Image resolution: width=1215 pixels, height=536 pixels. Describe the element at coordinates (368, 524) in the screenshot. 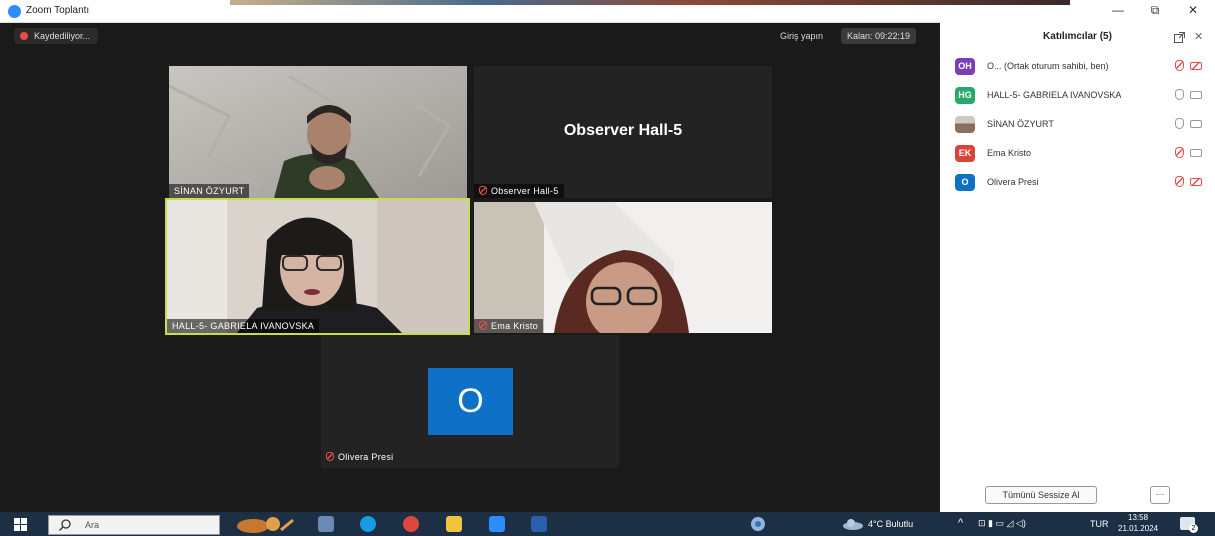

I see `edge-icon` at that location.